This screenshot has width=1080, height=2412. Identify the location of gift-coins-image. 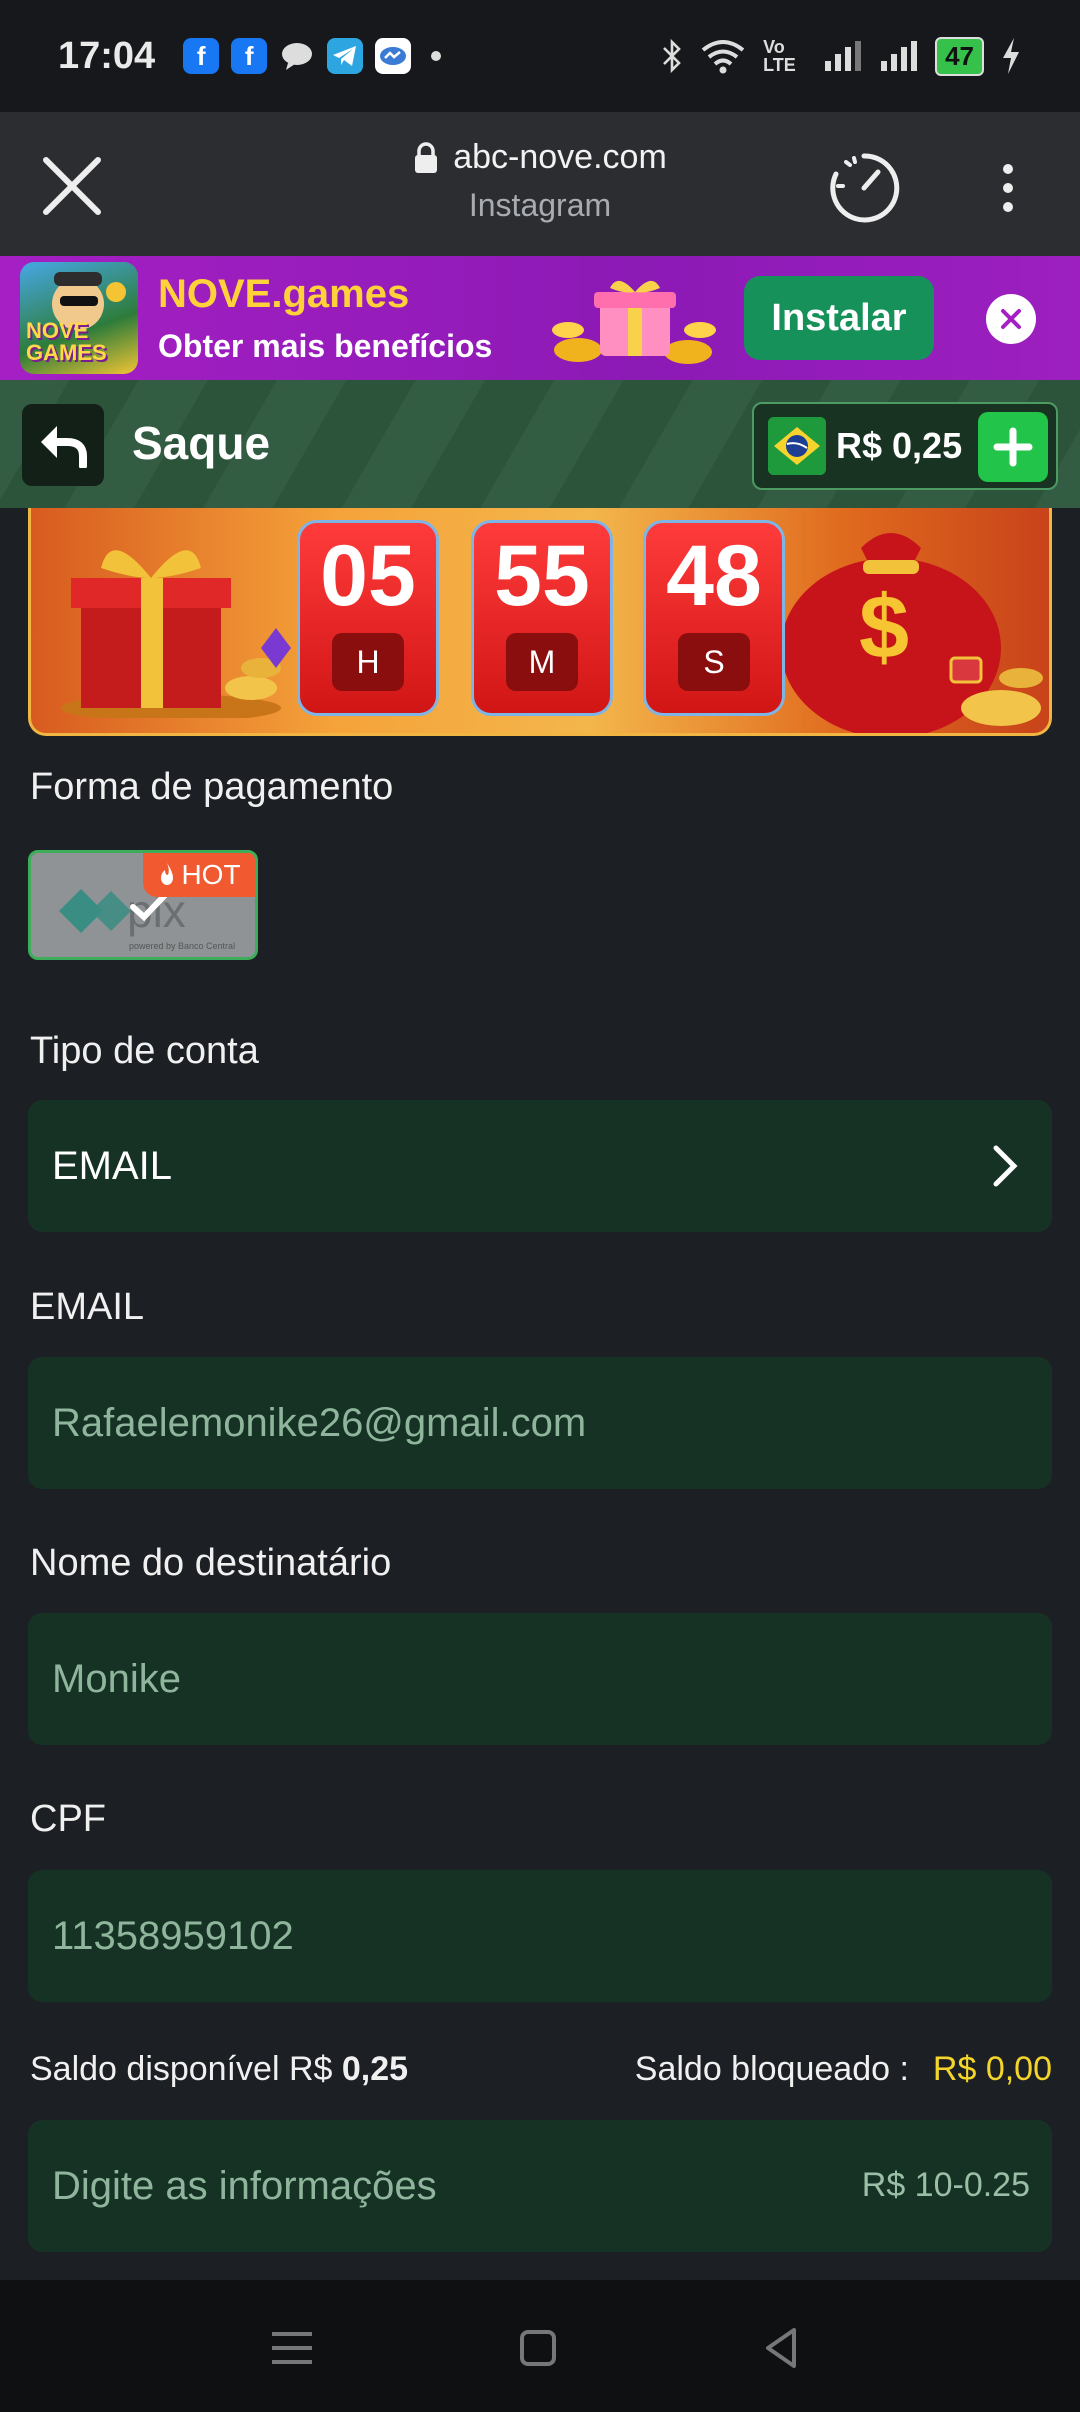
(634, 322).